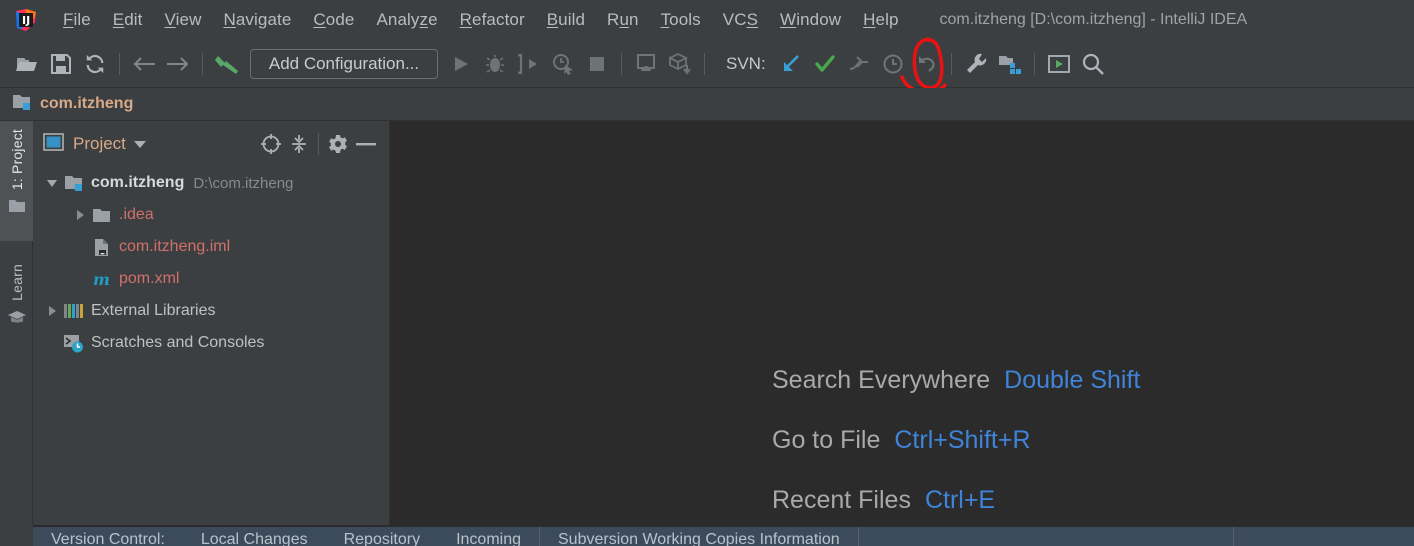 Image resolution: width=1414 pixels, height=546 pixels. I want to click on tree-item-label: com.itzheng, so click(138, 182).